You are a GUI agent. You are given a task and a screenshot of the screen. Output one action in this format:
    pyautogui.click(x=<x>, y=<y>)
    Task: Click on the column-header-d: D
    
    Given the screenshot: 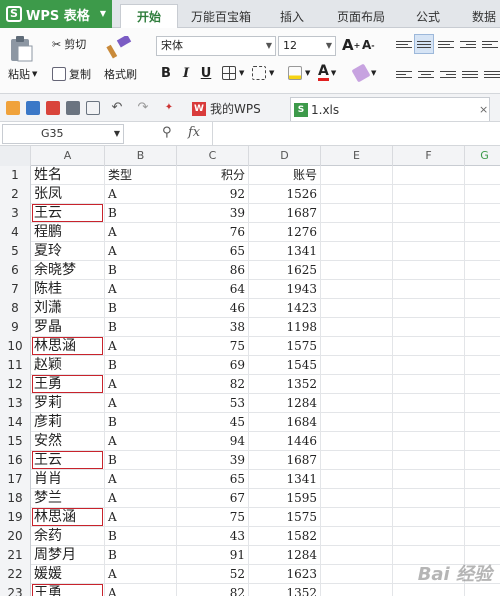 What is the action you would take?
    pyautogui.click(x=285, y=156)
    